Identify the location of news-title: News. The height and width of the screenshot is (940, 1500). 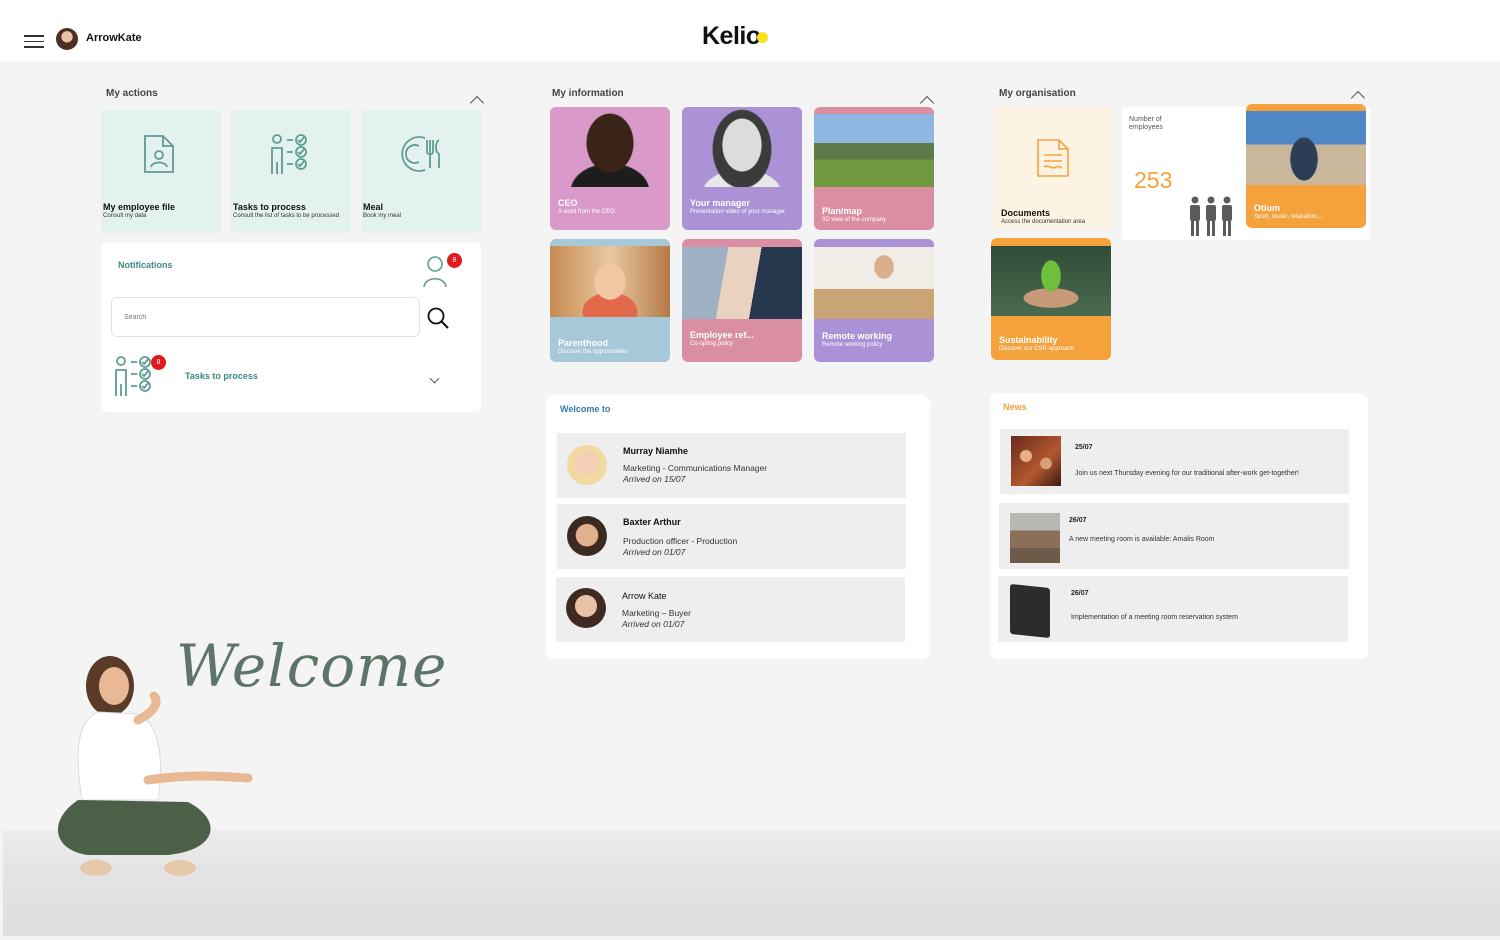
(1015, 407).